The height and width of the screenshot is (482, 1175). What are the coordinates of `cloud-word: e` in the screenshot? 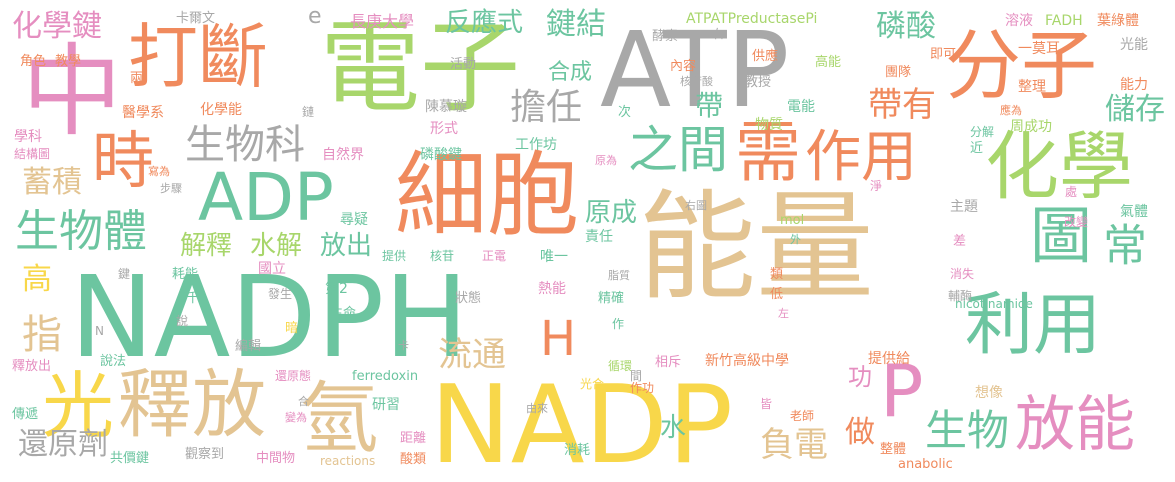 It's located at (315, 16).